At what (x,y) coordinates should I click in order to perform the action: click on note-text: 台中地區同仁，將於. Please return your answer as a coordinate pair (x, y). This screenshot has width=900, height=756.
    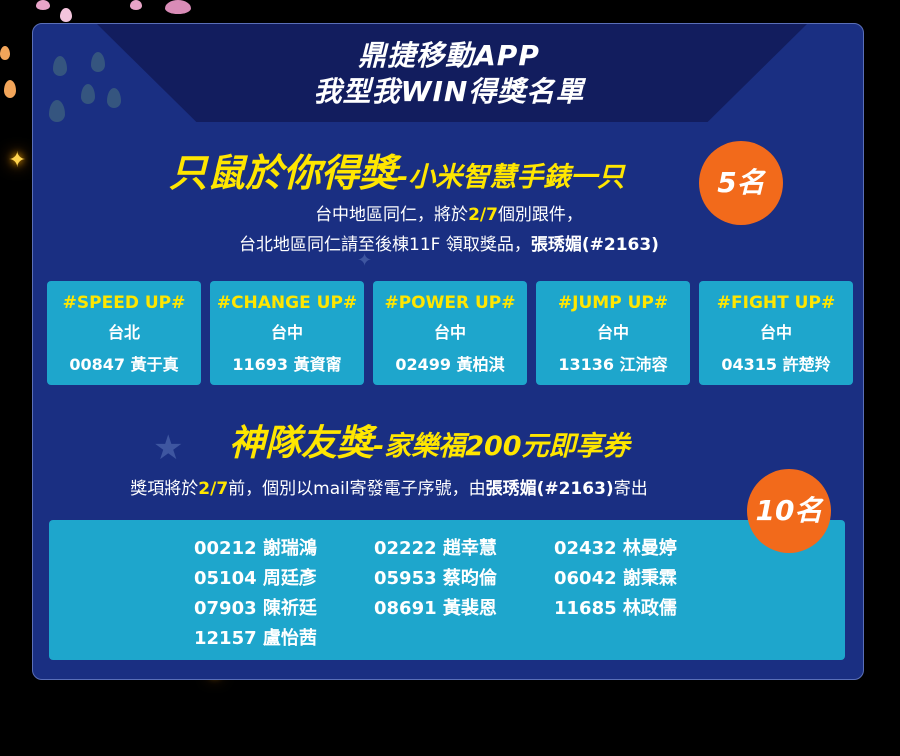
    Looking at the image, I should click on (392, 215).